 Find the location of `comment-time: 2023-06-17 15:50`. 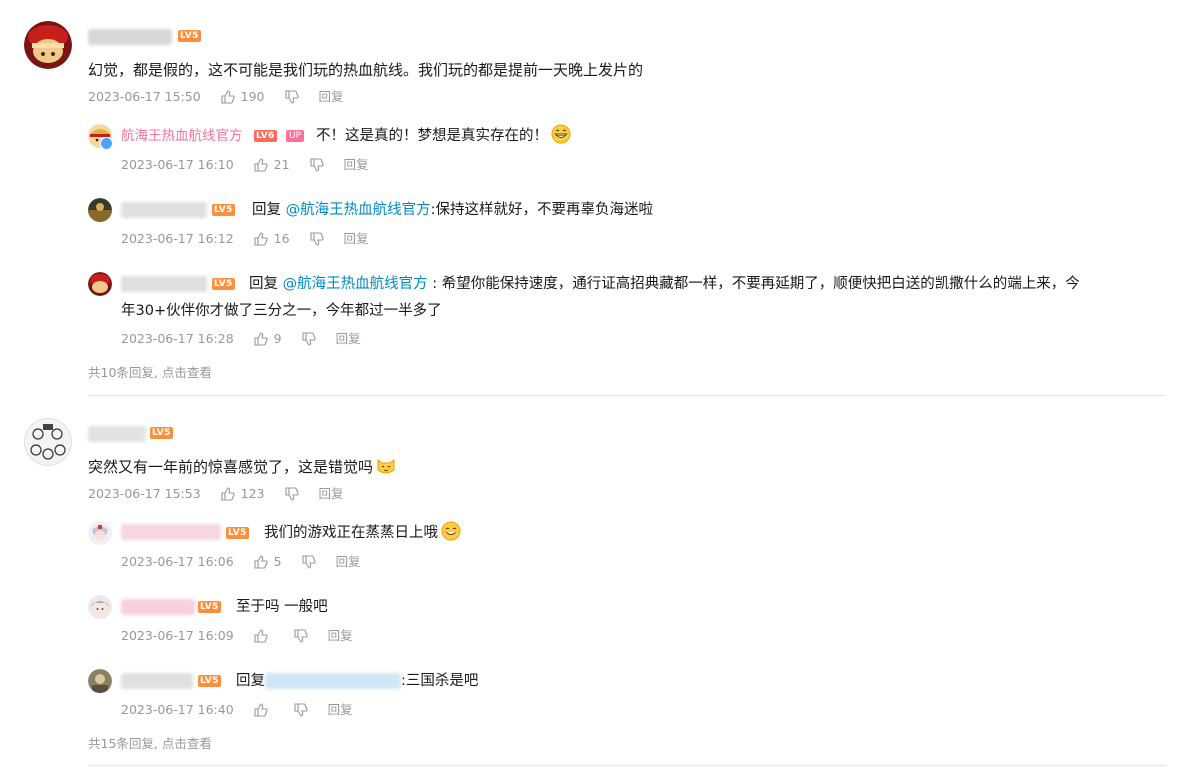

comment-time: 2023-06-17 15:50 is located at coordinates (144, 96).